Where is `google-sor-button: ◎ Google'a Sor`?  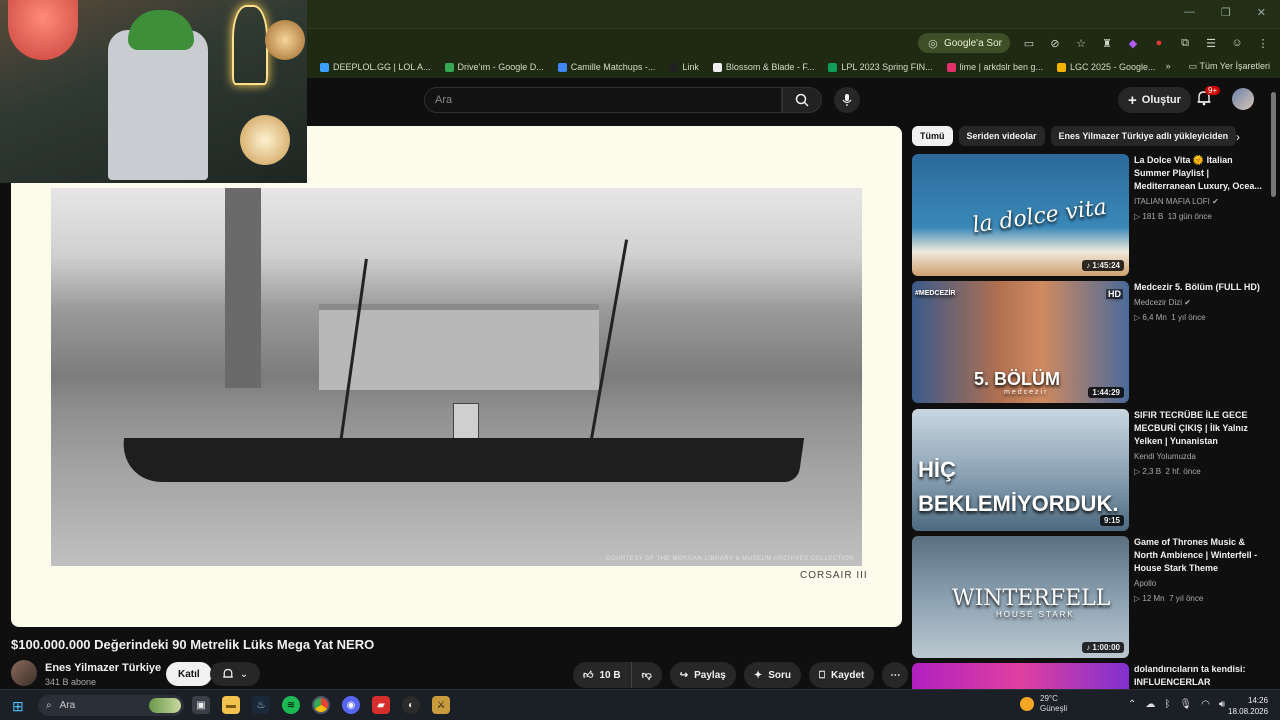 google-sor-button: ◎ Google'a Sor is located at coordinates (963, 43).